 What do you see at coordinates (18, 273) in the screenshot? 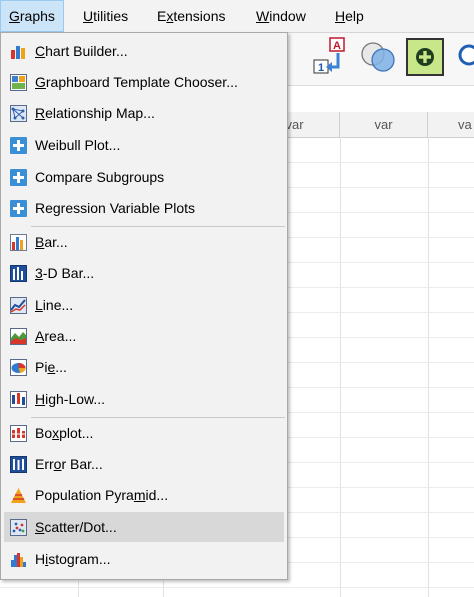
I see `3d-bar-chart-icon` at bounding box center [18, 273].